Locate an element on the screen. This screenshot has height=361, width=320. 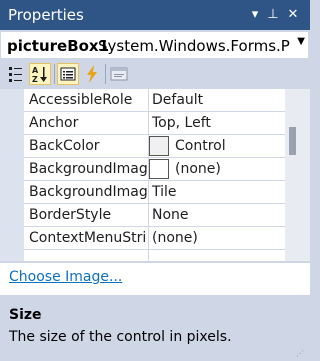
image-swatch is located at coordinates (159, 169).